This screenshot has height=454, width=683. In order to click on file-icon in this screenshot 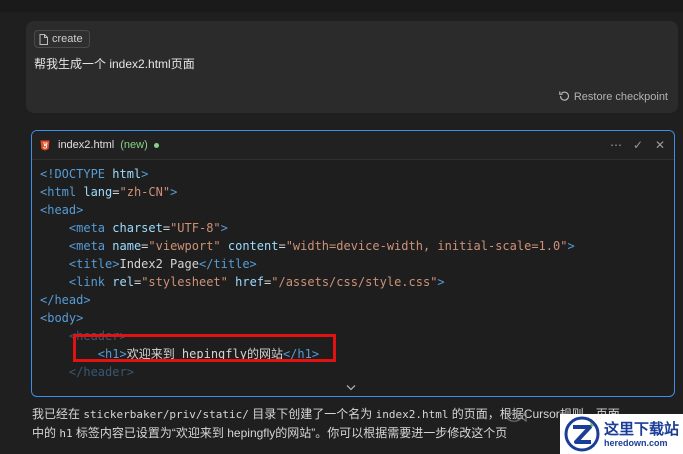, I will do `click(43, 39)`.